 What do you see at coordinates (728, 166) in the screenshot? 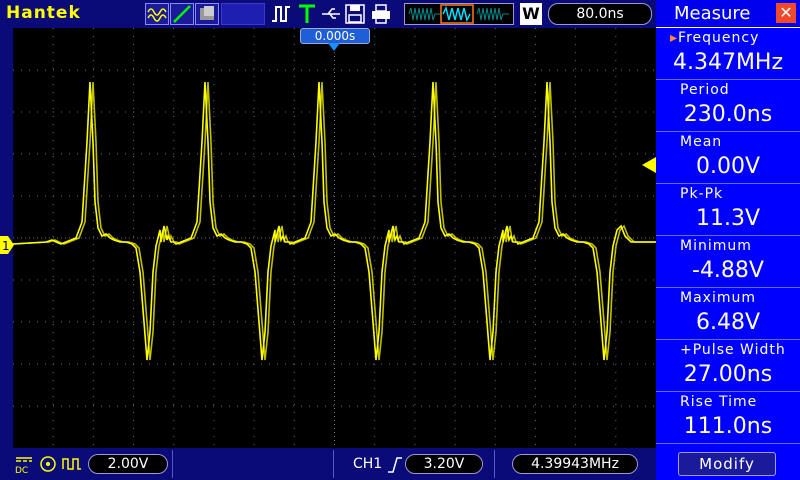
I see `measure-value: 0.00V` at bounding box center [728, 166].